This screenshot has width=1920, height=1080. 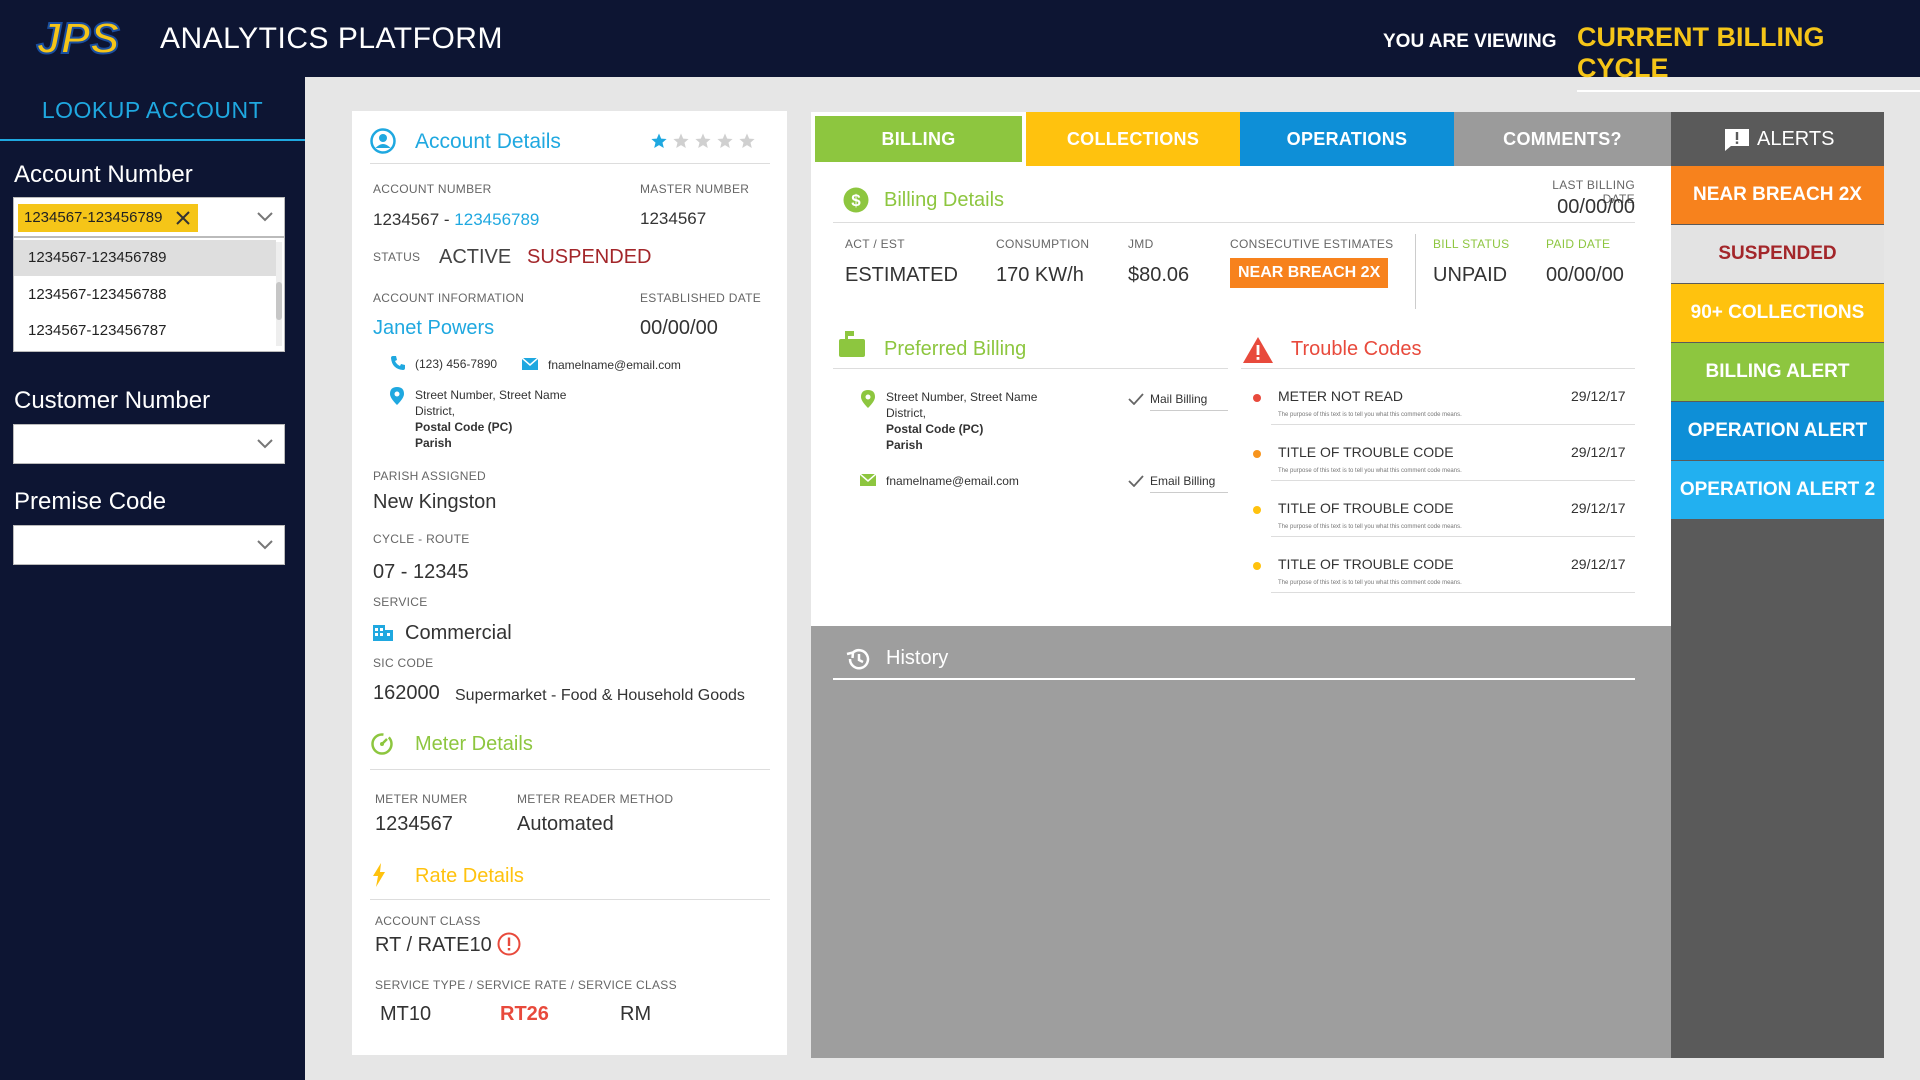 I want to click on address-line: Street Number, Street Name, so click(x=962, y=397).